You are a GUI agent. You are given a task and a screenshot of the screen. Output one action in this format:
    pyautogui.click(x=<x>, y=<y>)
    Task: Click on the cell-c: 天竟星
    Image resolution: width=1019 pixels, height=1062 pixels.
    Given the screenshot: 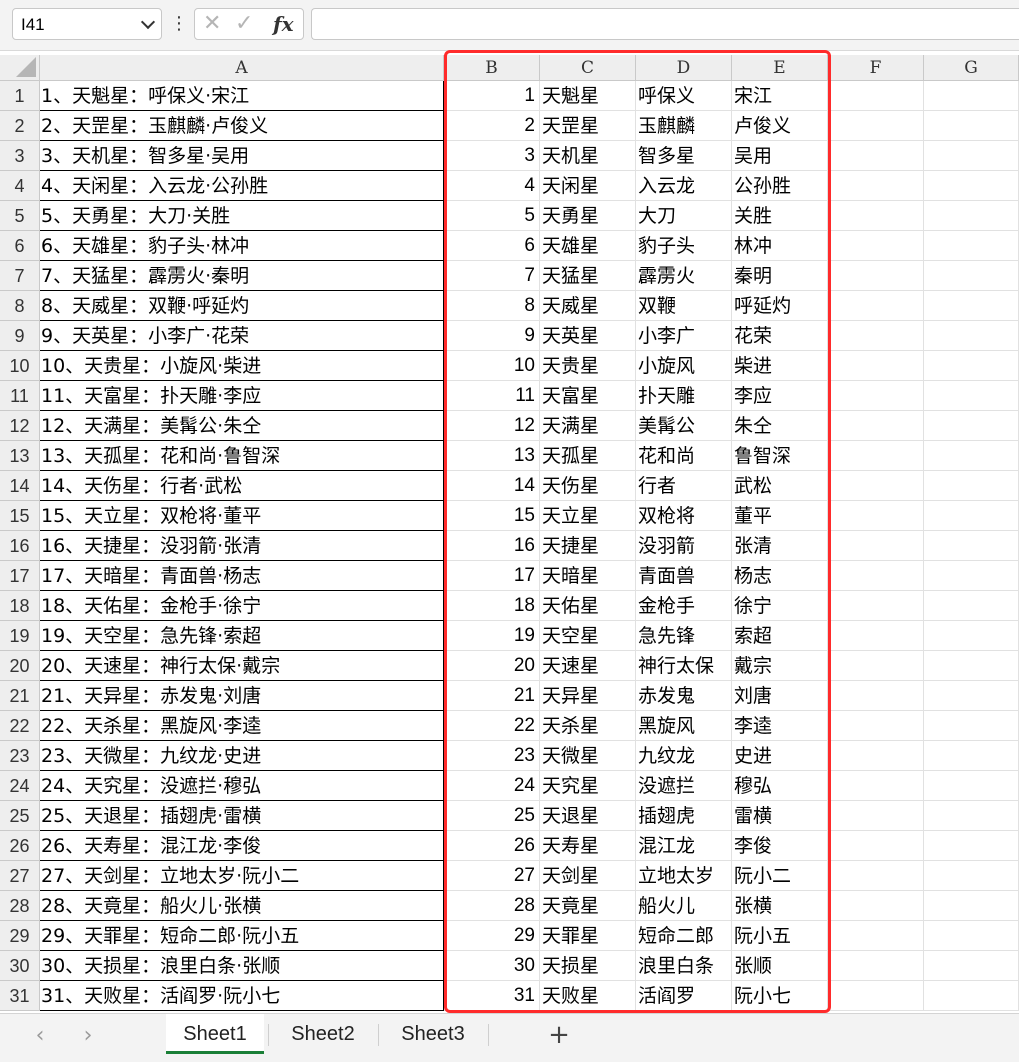 What is the action you would take?
    pyautogui.click(x=588, y=906)
    